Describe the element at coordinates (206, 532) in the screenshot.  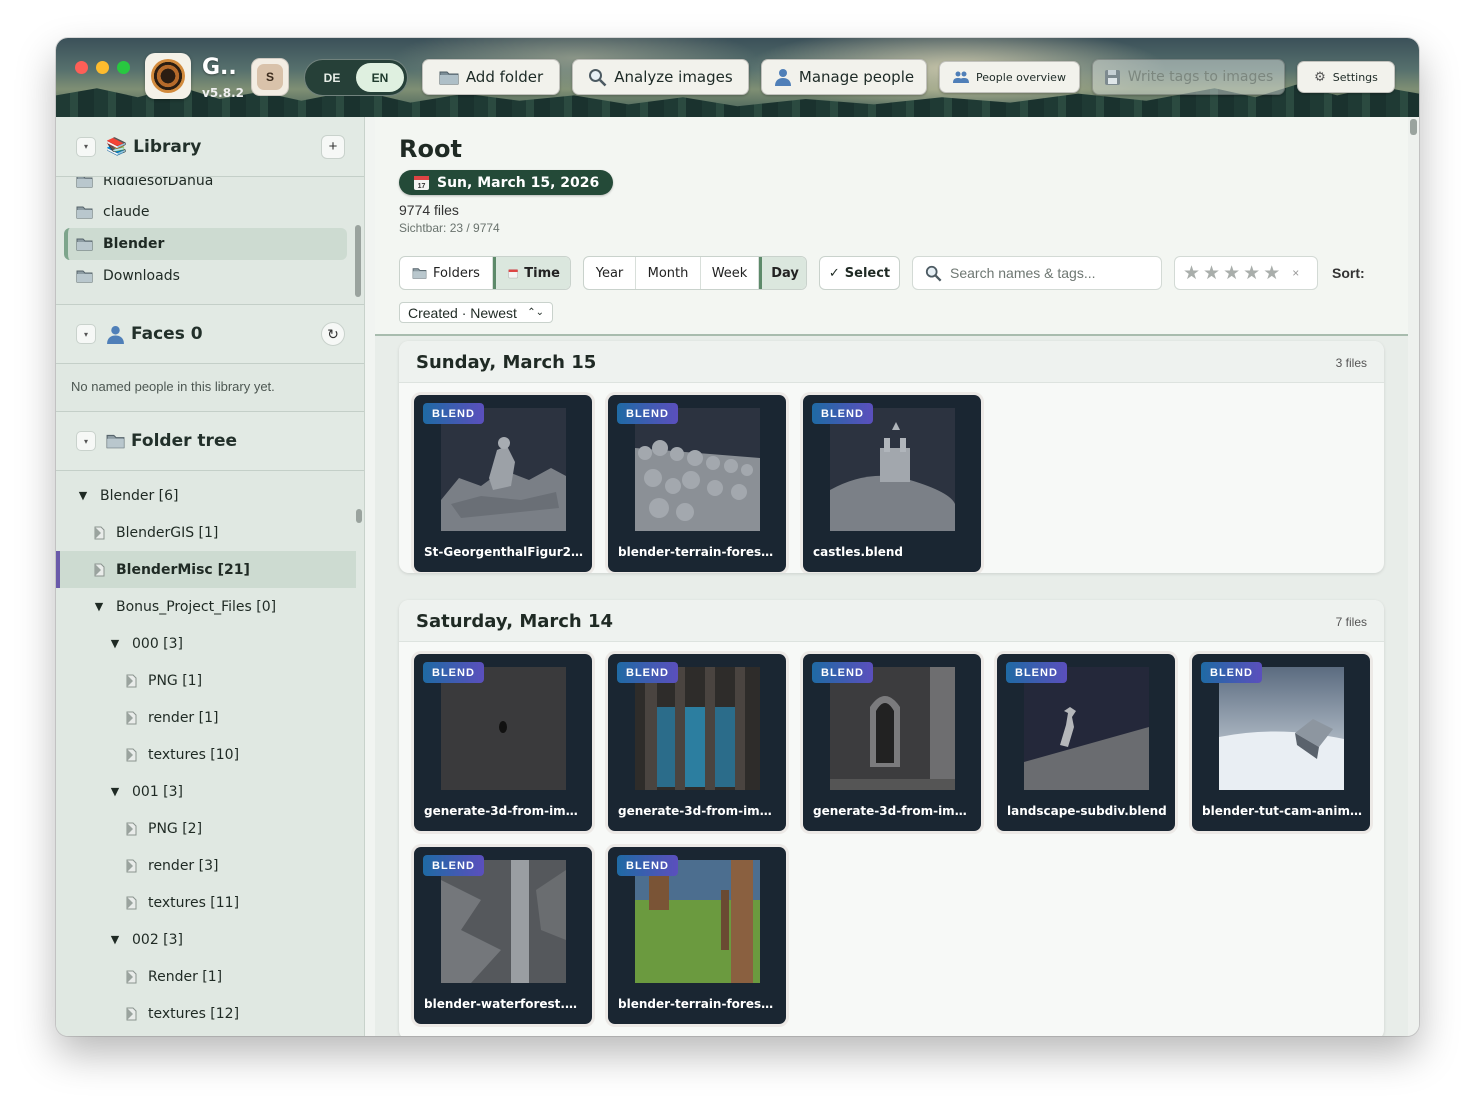
I see `tree-row: BlenderGIS [1]` at that location.